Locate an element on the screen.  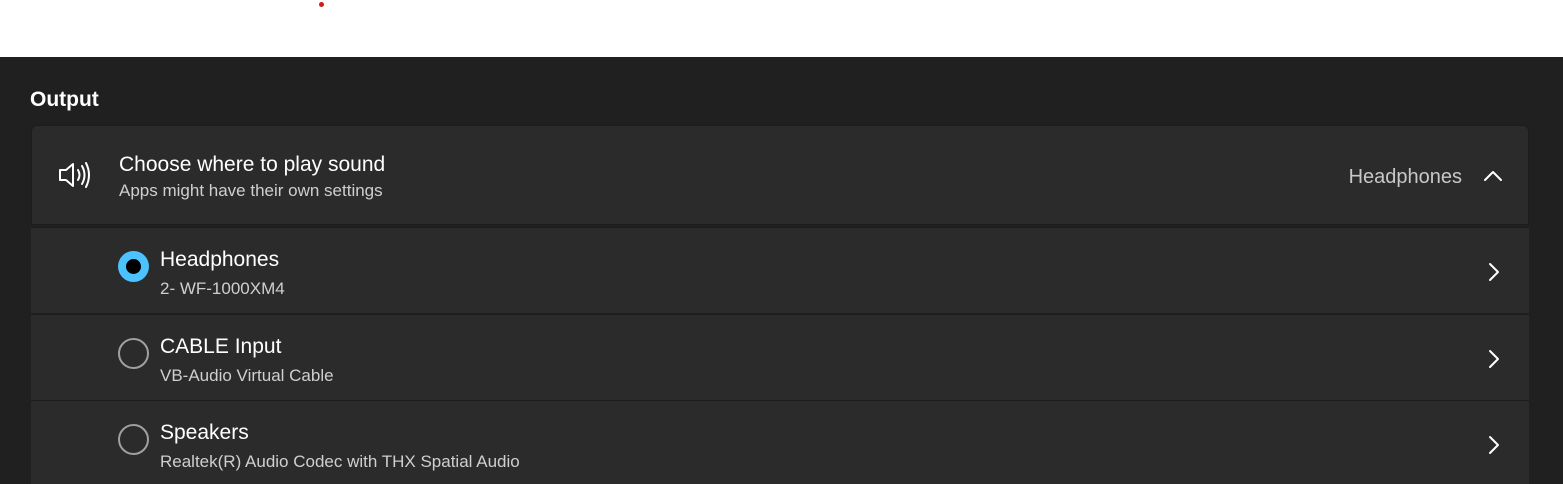
device-description: VB-Audio Virtual Cable is located at coordinates (247, 375).